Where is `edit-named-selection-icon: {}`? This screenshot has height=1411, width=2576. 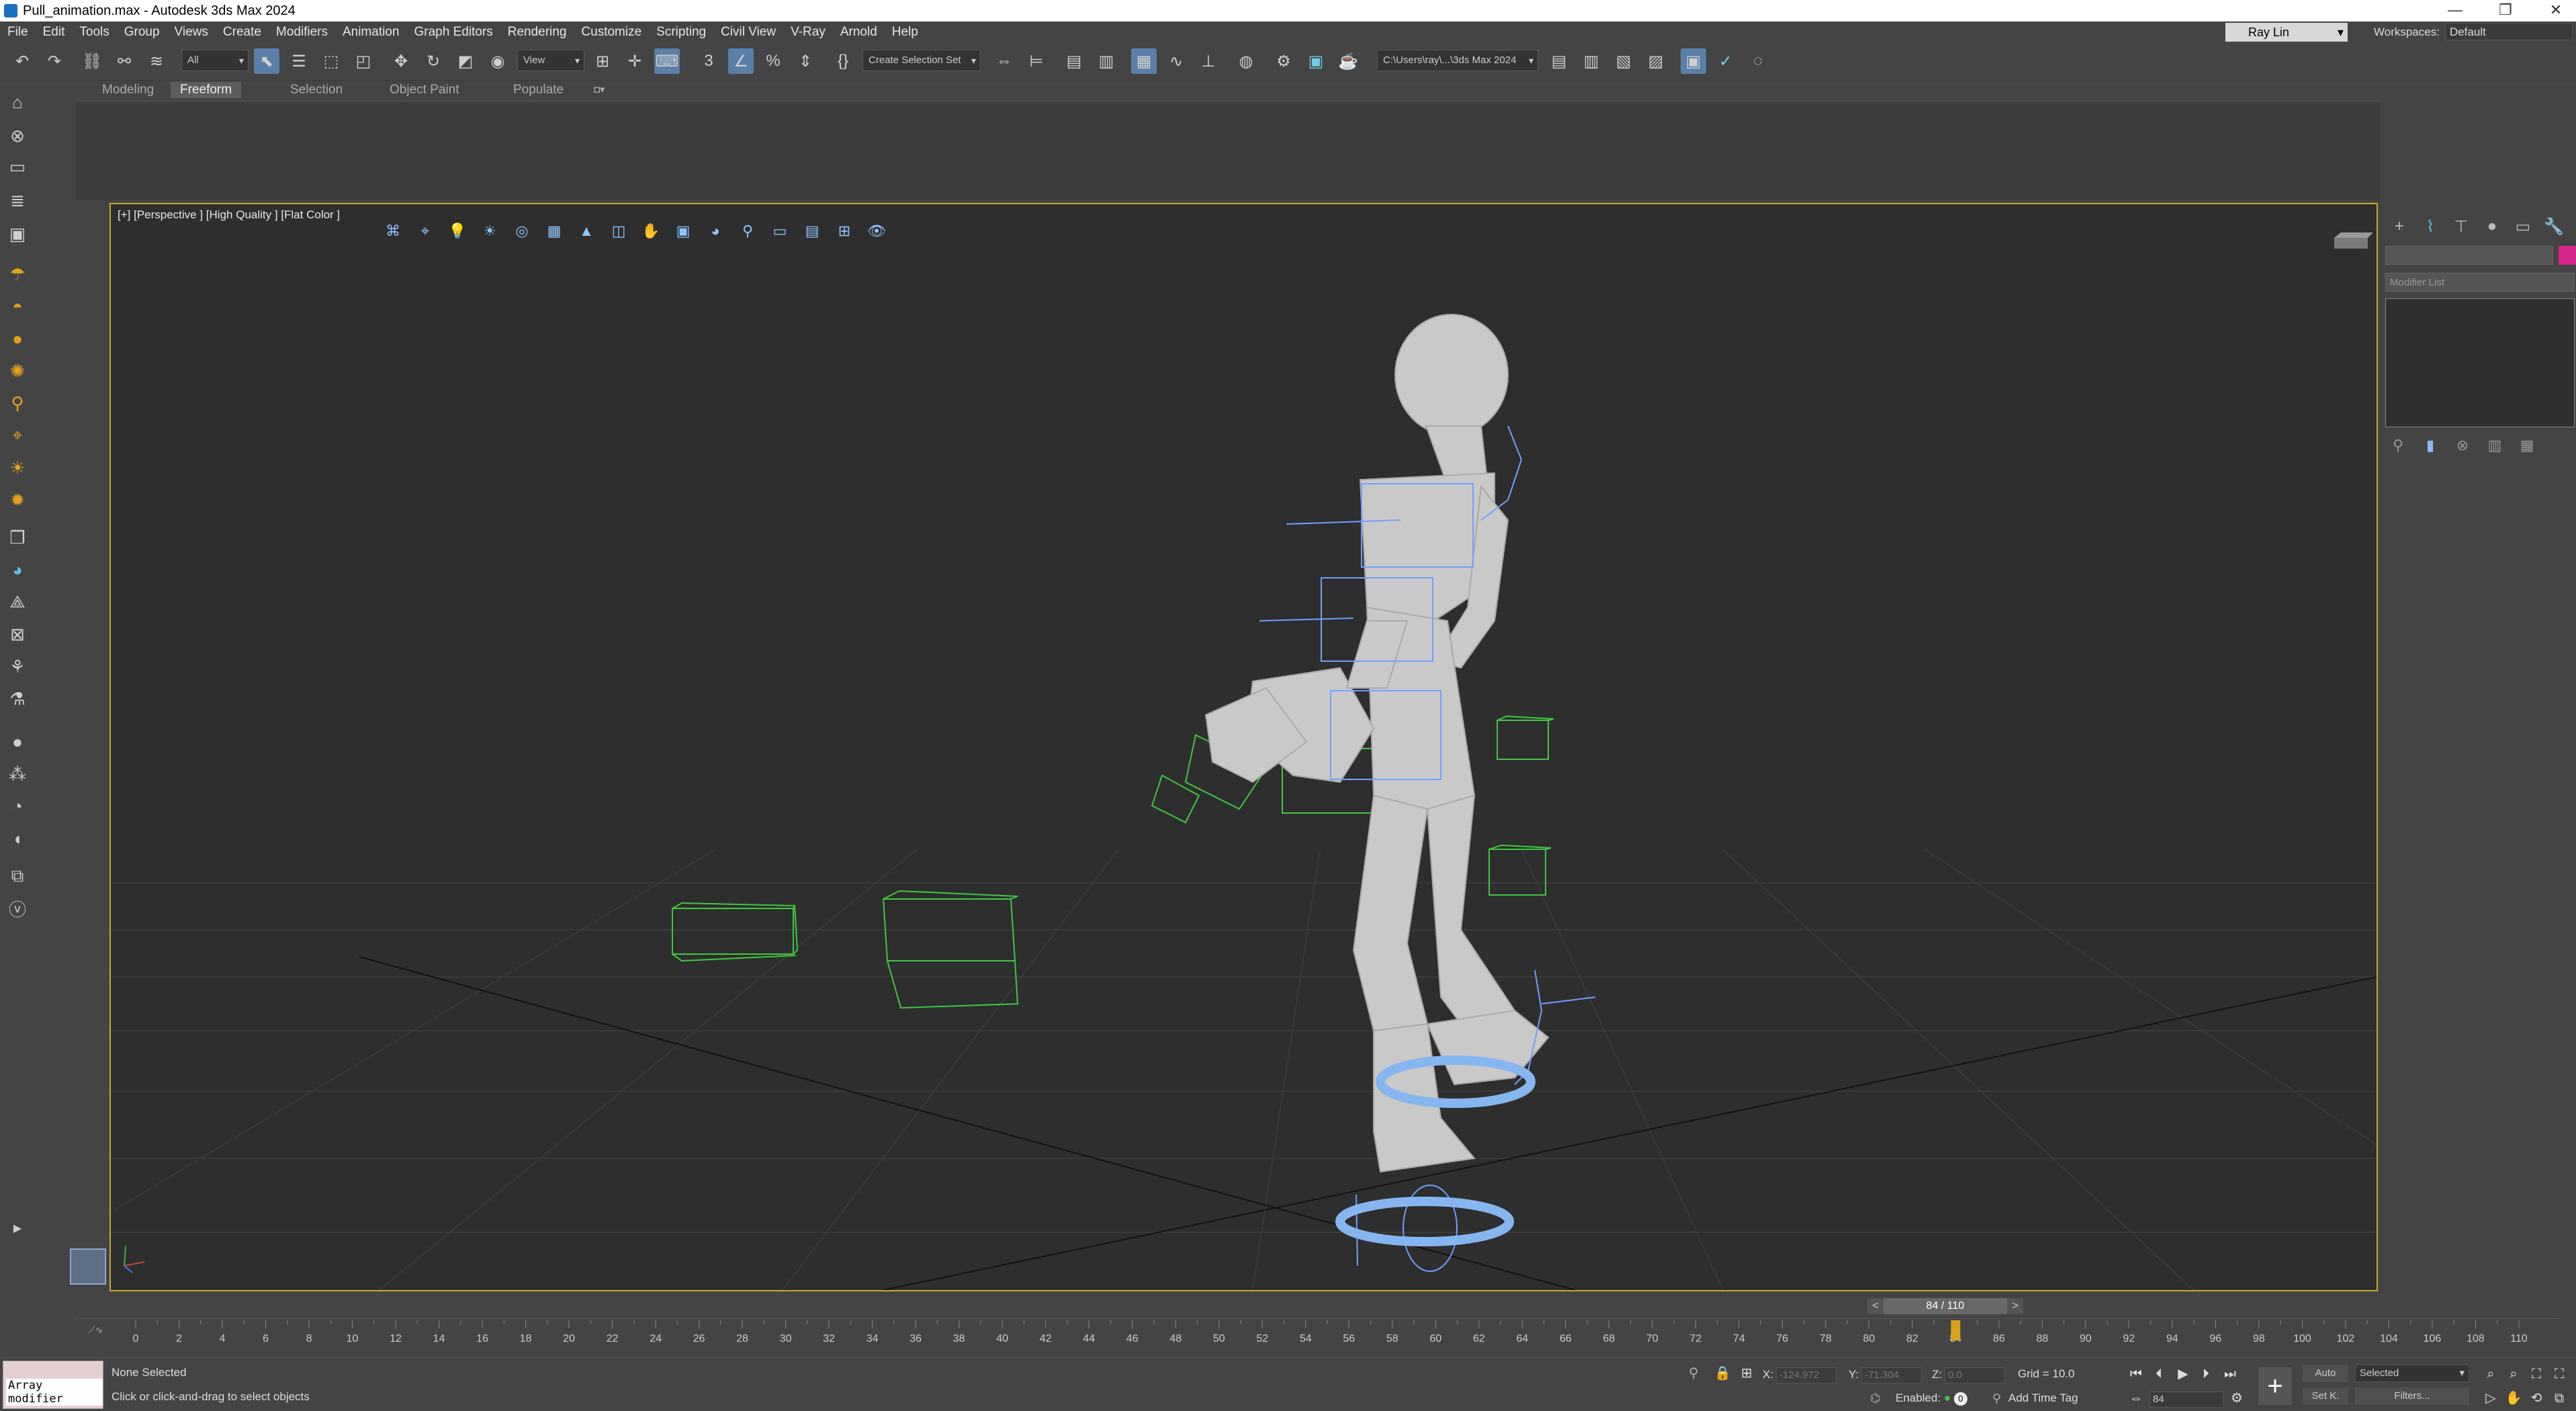 edit-named-selection-icon: {} is located at coordinates (843, 61).